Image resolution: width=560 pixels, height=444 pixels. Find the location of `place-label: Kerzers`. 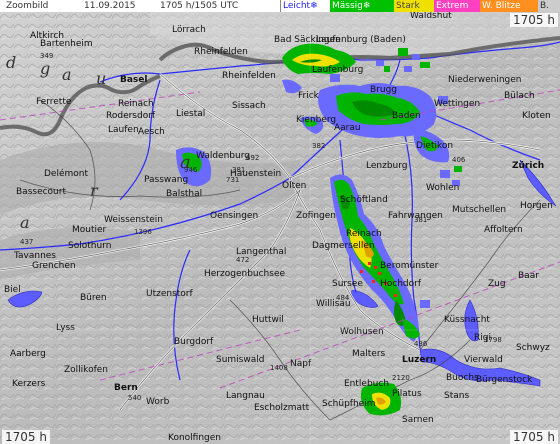

place-label: Kerzers is located at coordinates (29, 384).